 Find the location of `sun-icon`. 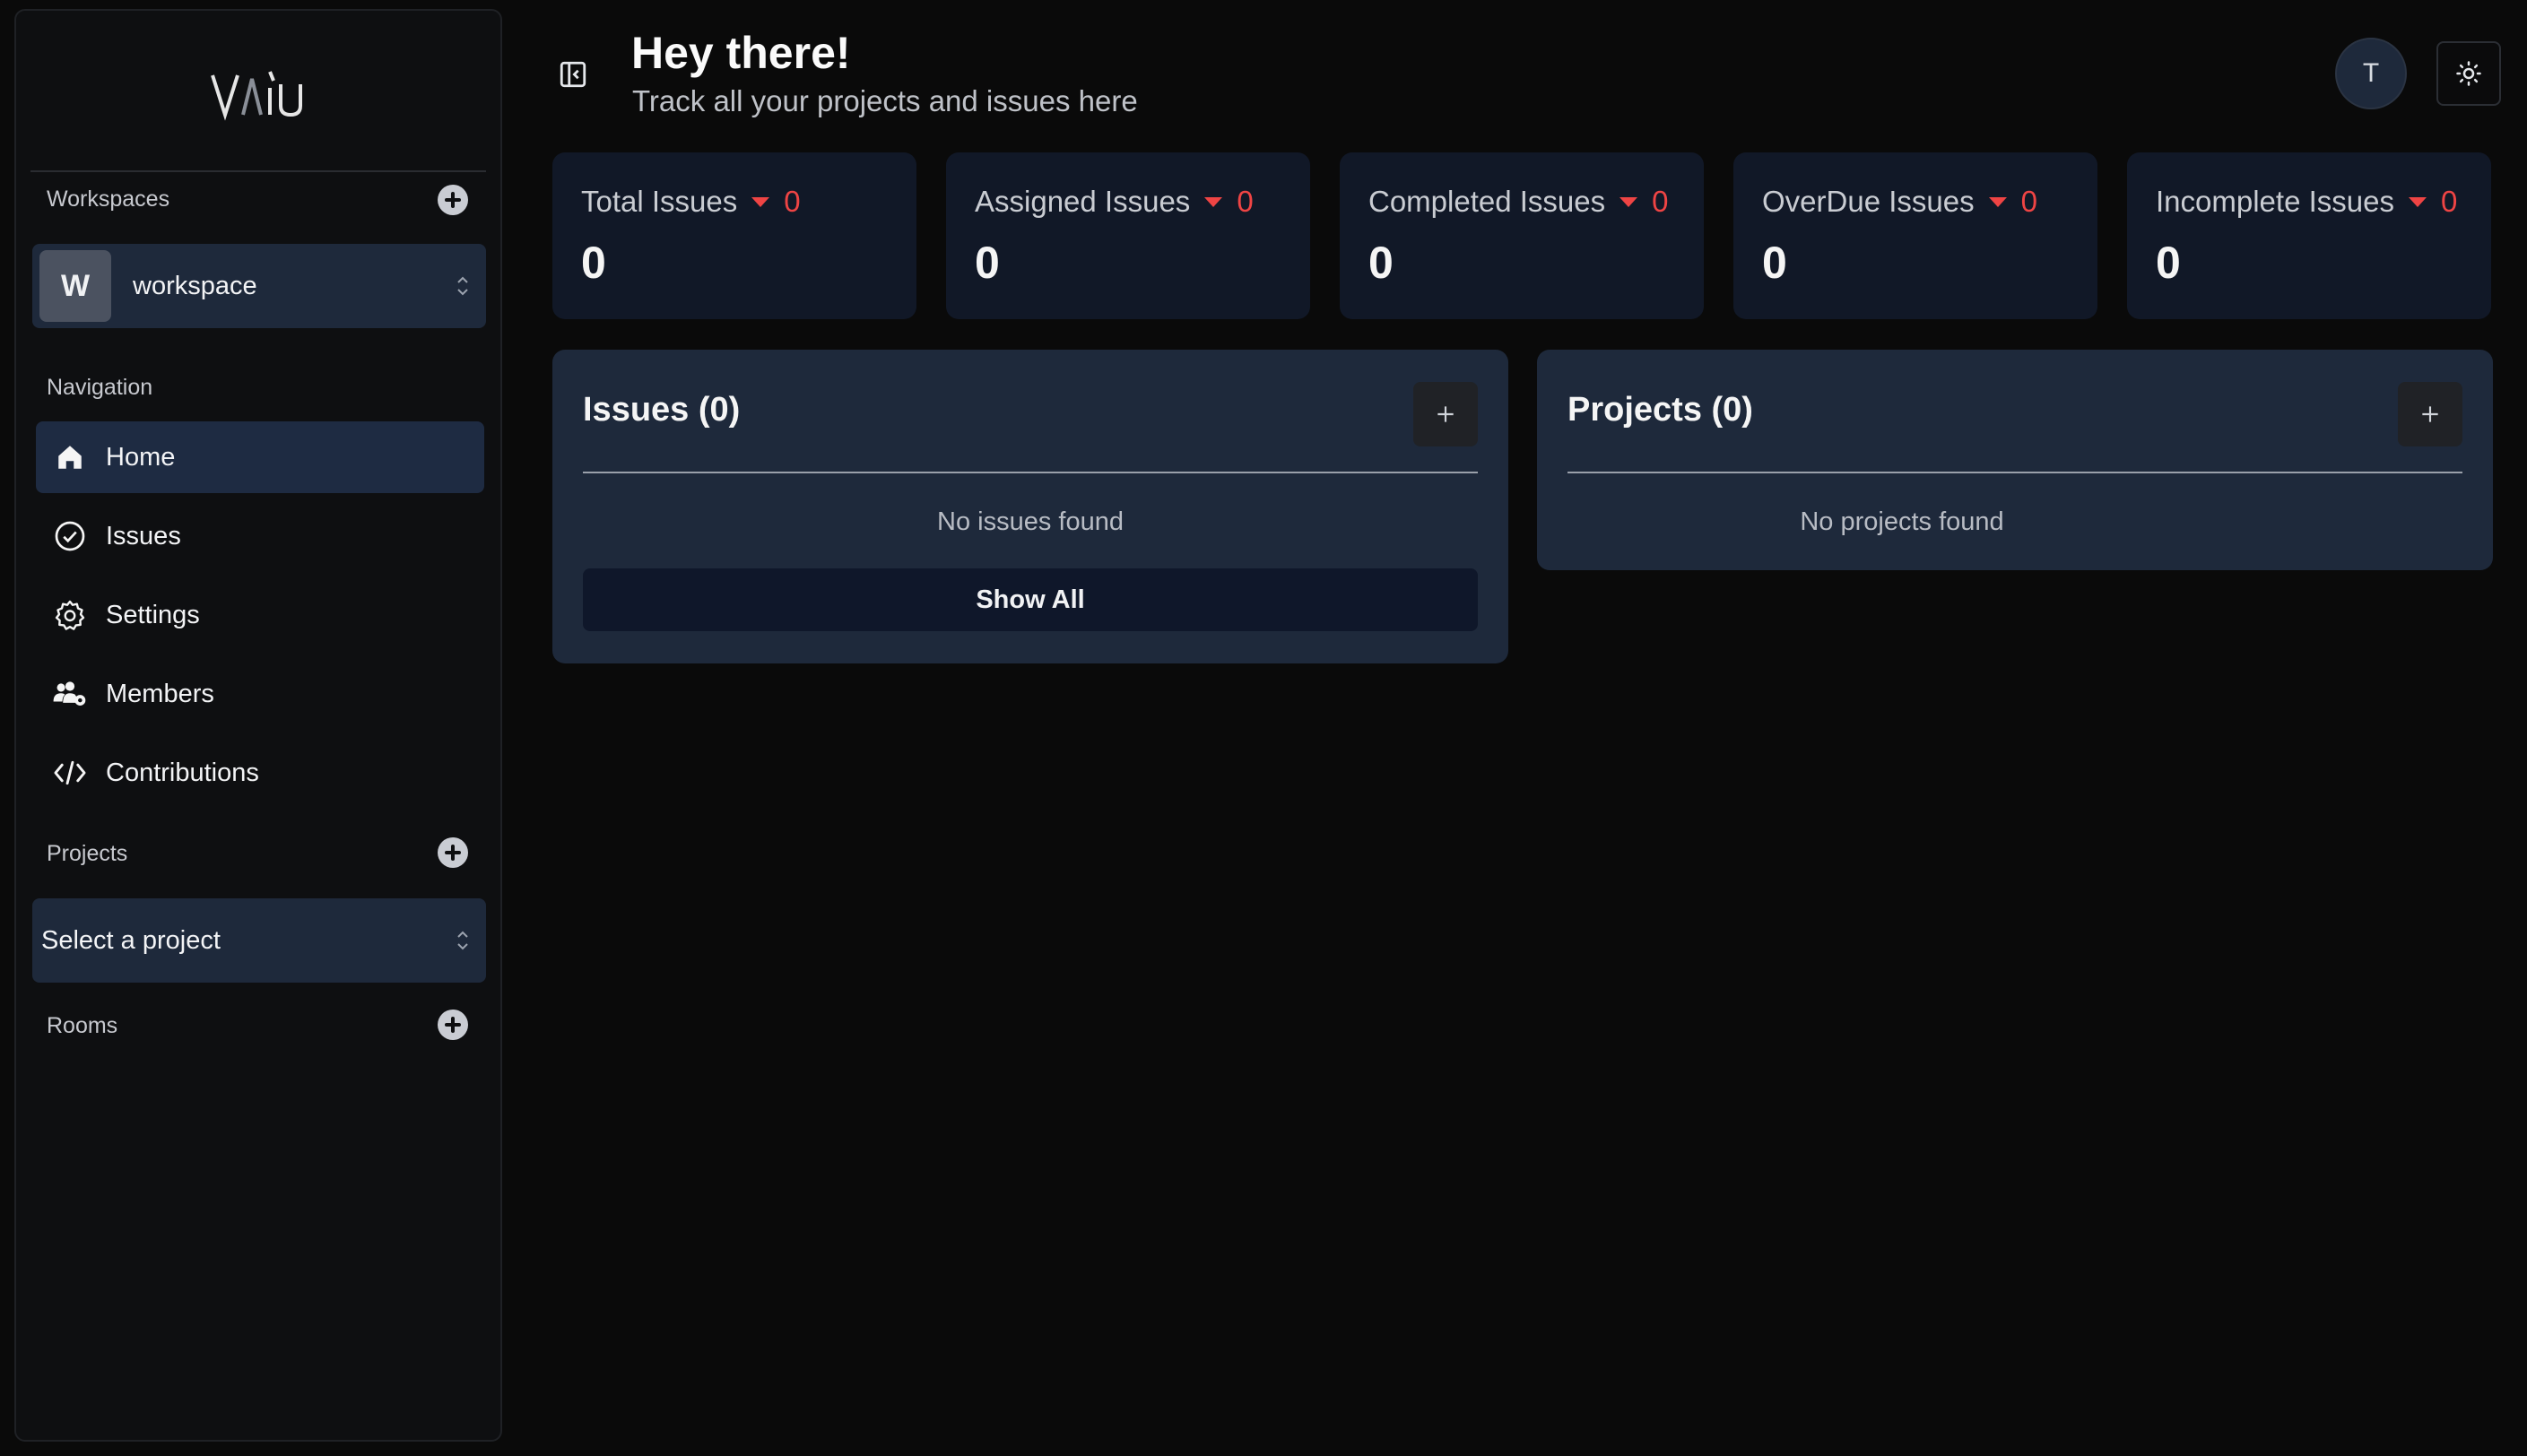

sun-icon is located at coordinates (2468, 73).